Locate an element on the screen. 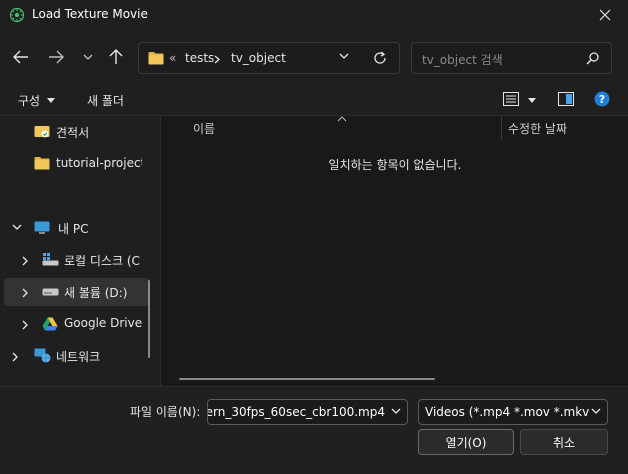 Image resolution: width=628 pixels, height=474 pixels. up-button is located at coordinates (116, 57).